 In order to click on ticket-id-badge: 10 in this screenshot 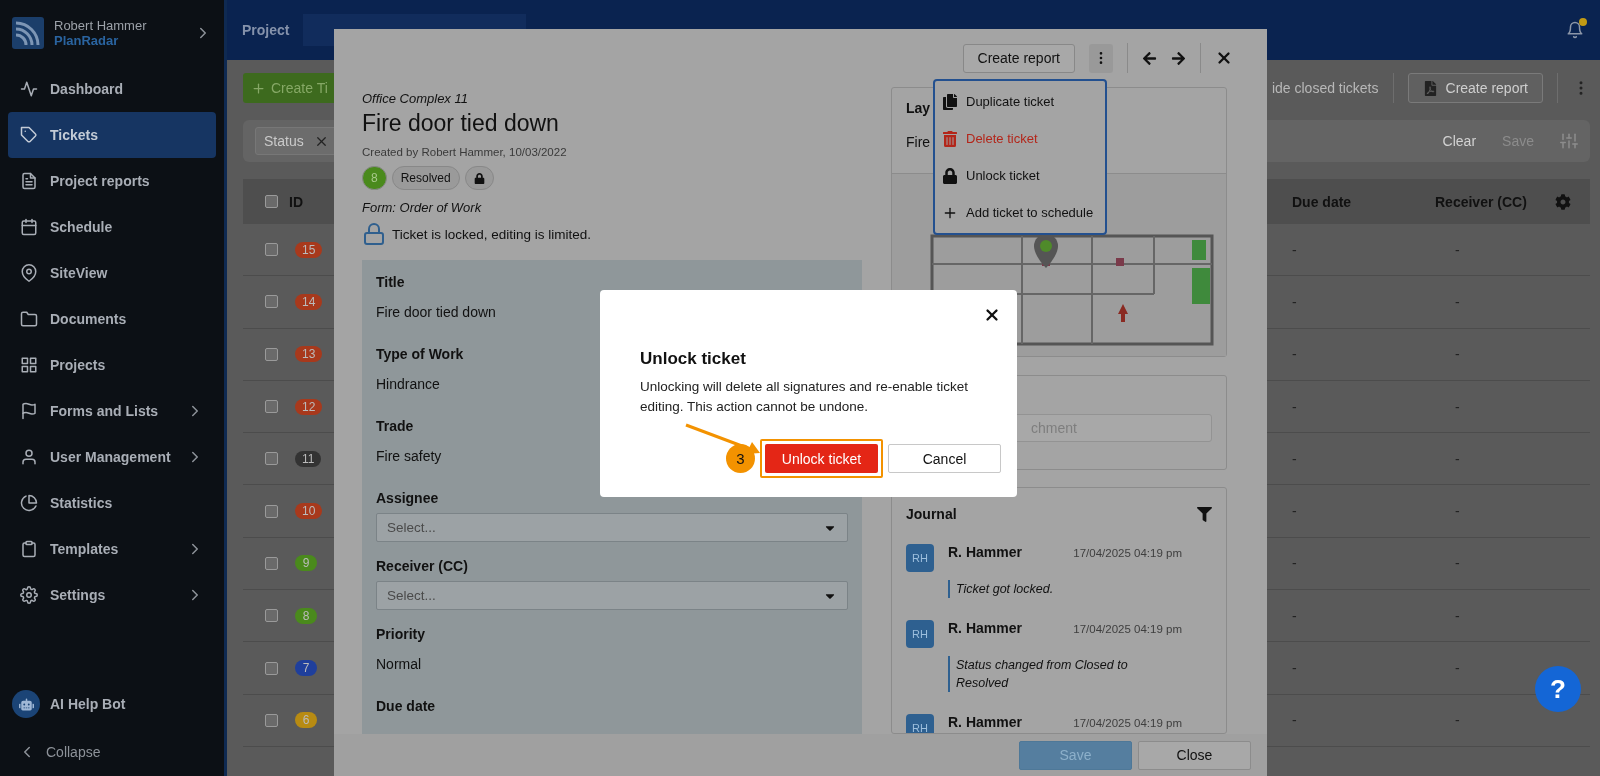, I will do `click(309, 511)`.